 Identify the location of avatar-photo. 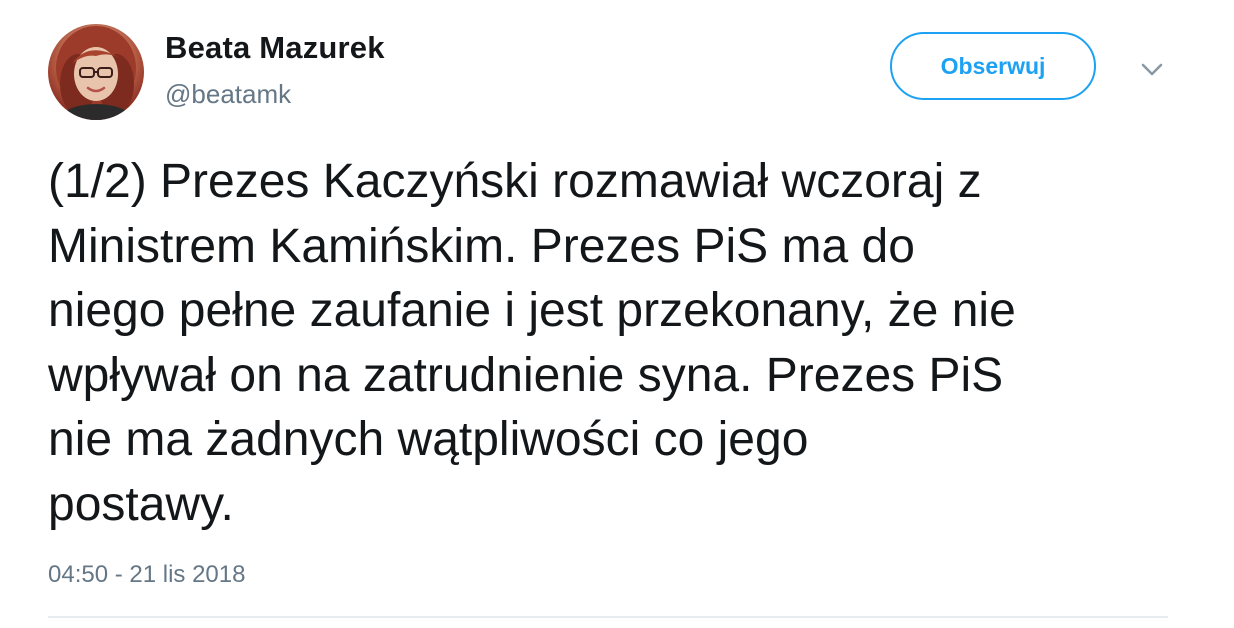
(96, 73).